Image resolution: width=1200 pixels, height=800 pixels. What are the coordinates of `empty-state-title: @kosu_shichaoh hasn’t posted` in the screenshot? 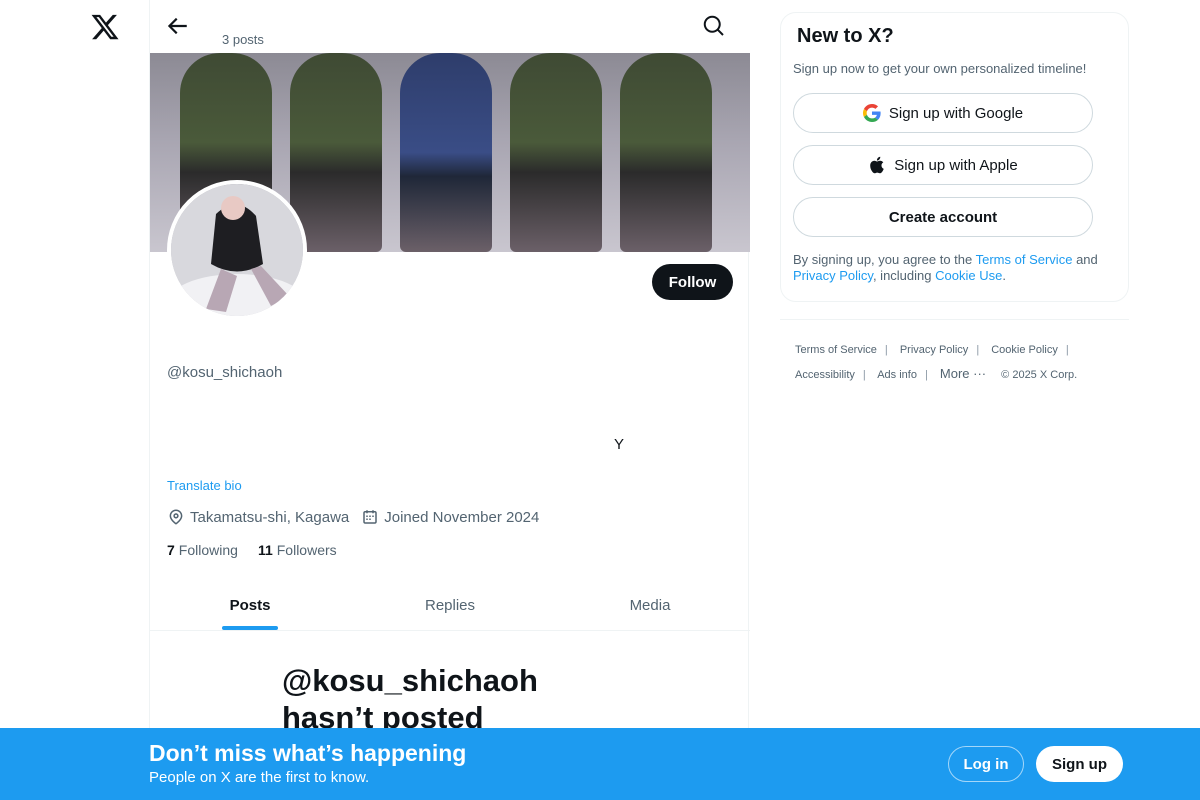 It's located at (410, 699).